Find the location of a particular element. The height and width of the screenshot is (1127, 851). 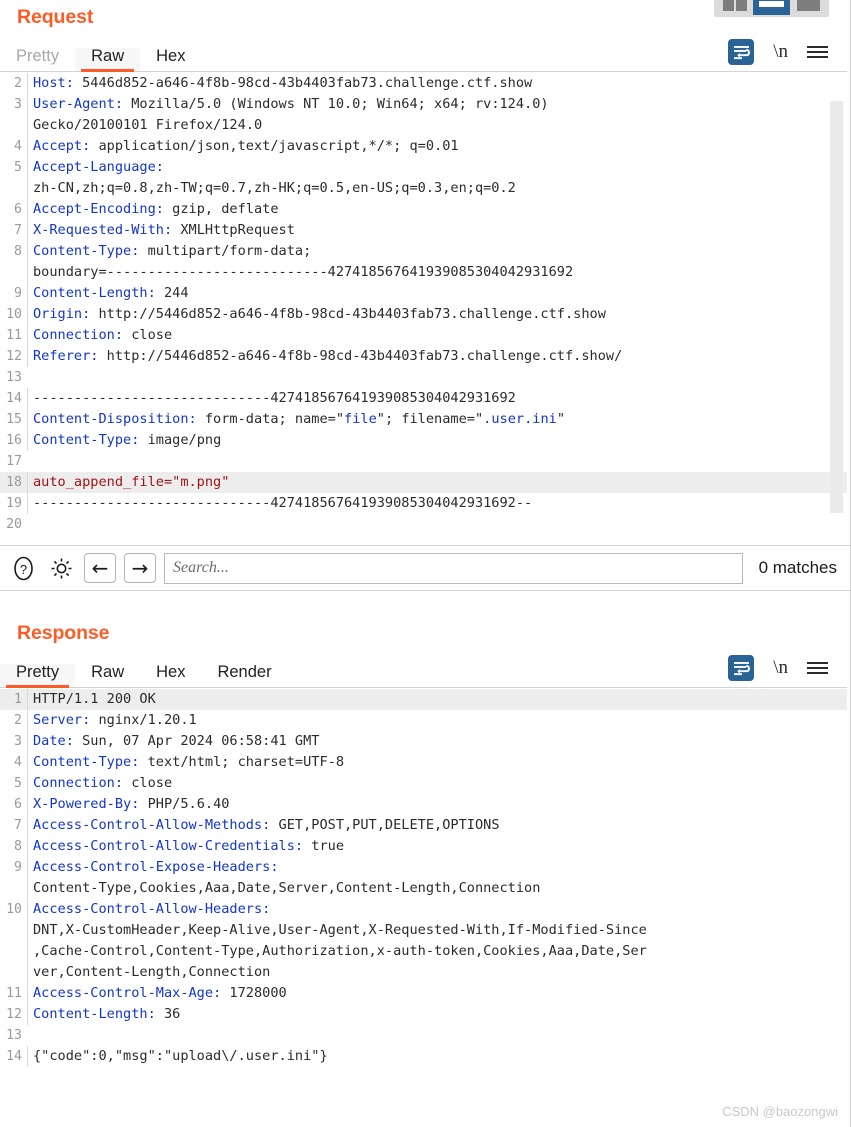

tab-request-pretty: Pretty is located at coordinates (37, 59).